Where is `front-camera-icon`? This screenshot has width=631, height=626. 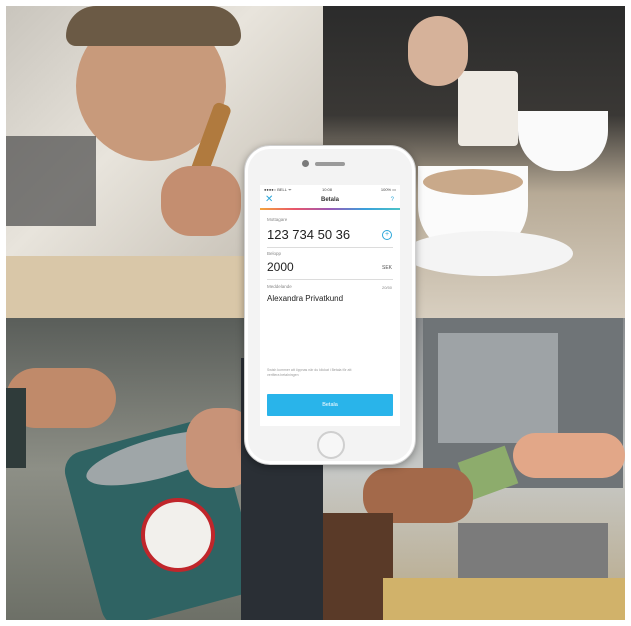 front-camera-icon is located at coordinates (305, 163).